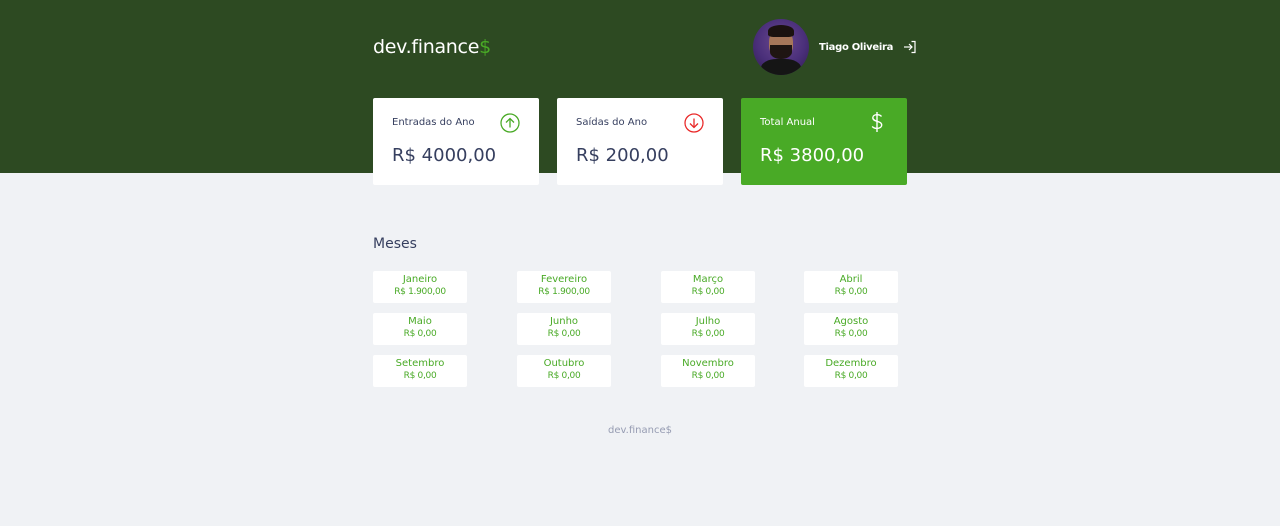 This screenshot has height=526, width=1280. What do you see at coordinates (564, 279) in the screenshot?
I see `month-name: Fevereiro` at bounding box center [564, 279].